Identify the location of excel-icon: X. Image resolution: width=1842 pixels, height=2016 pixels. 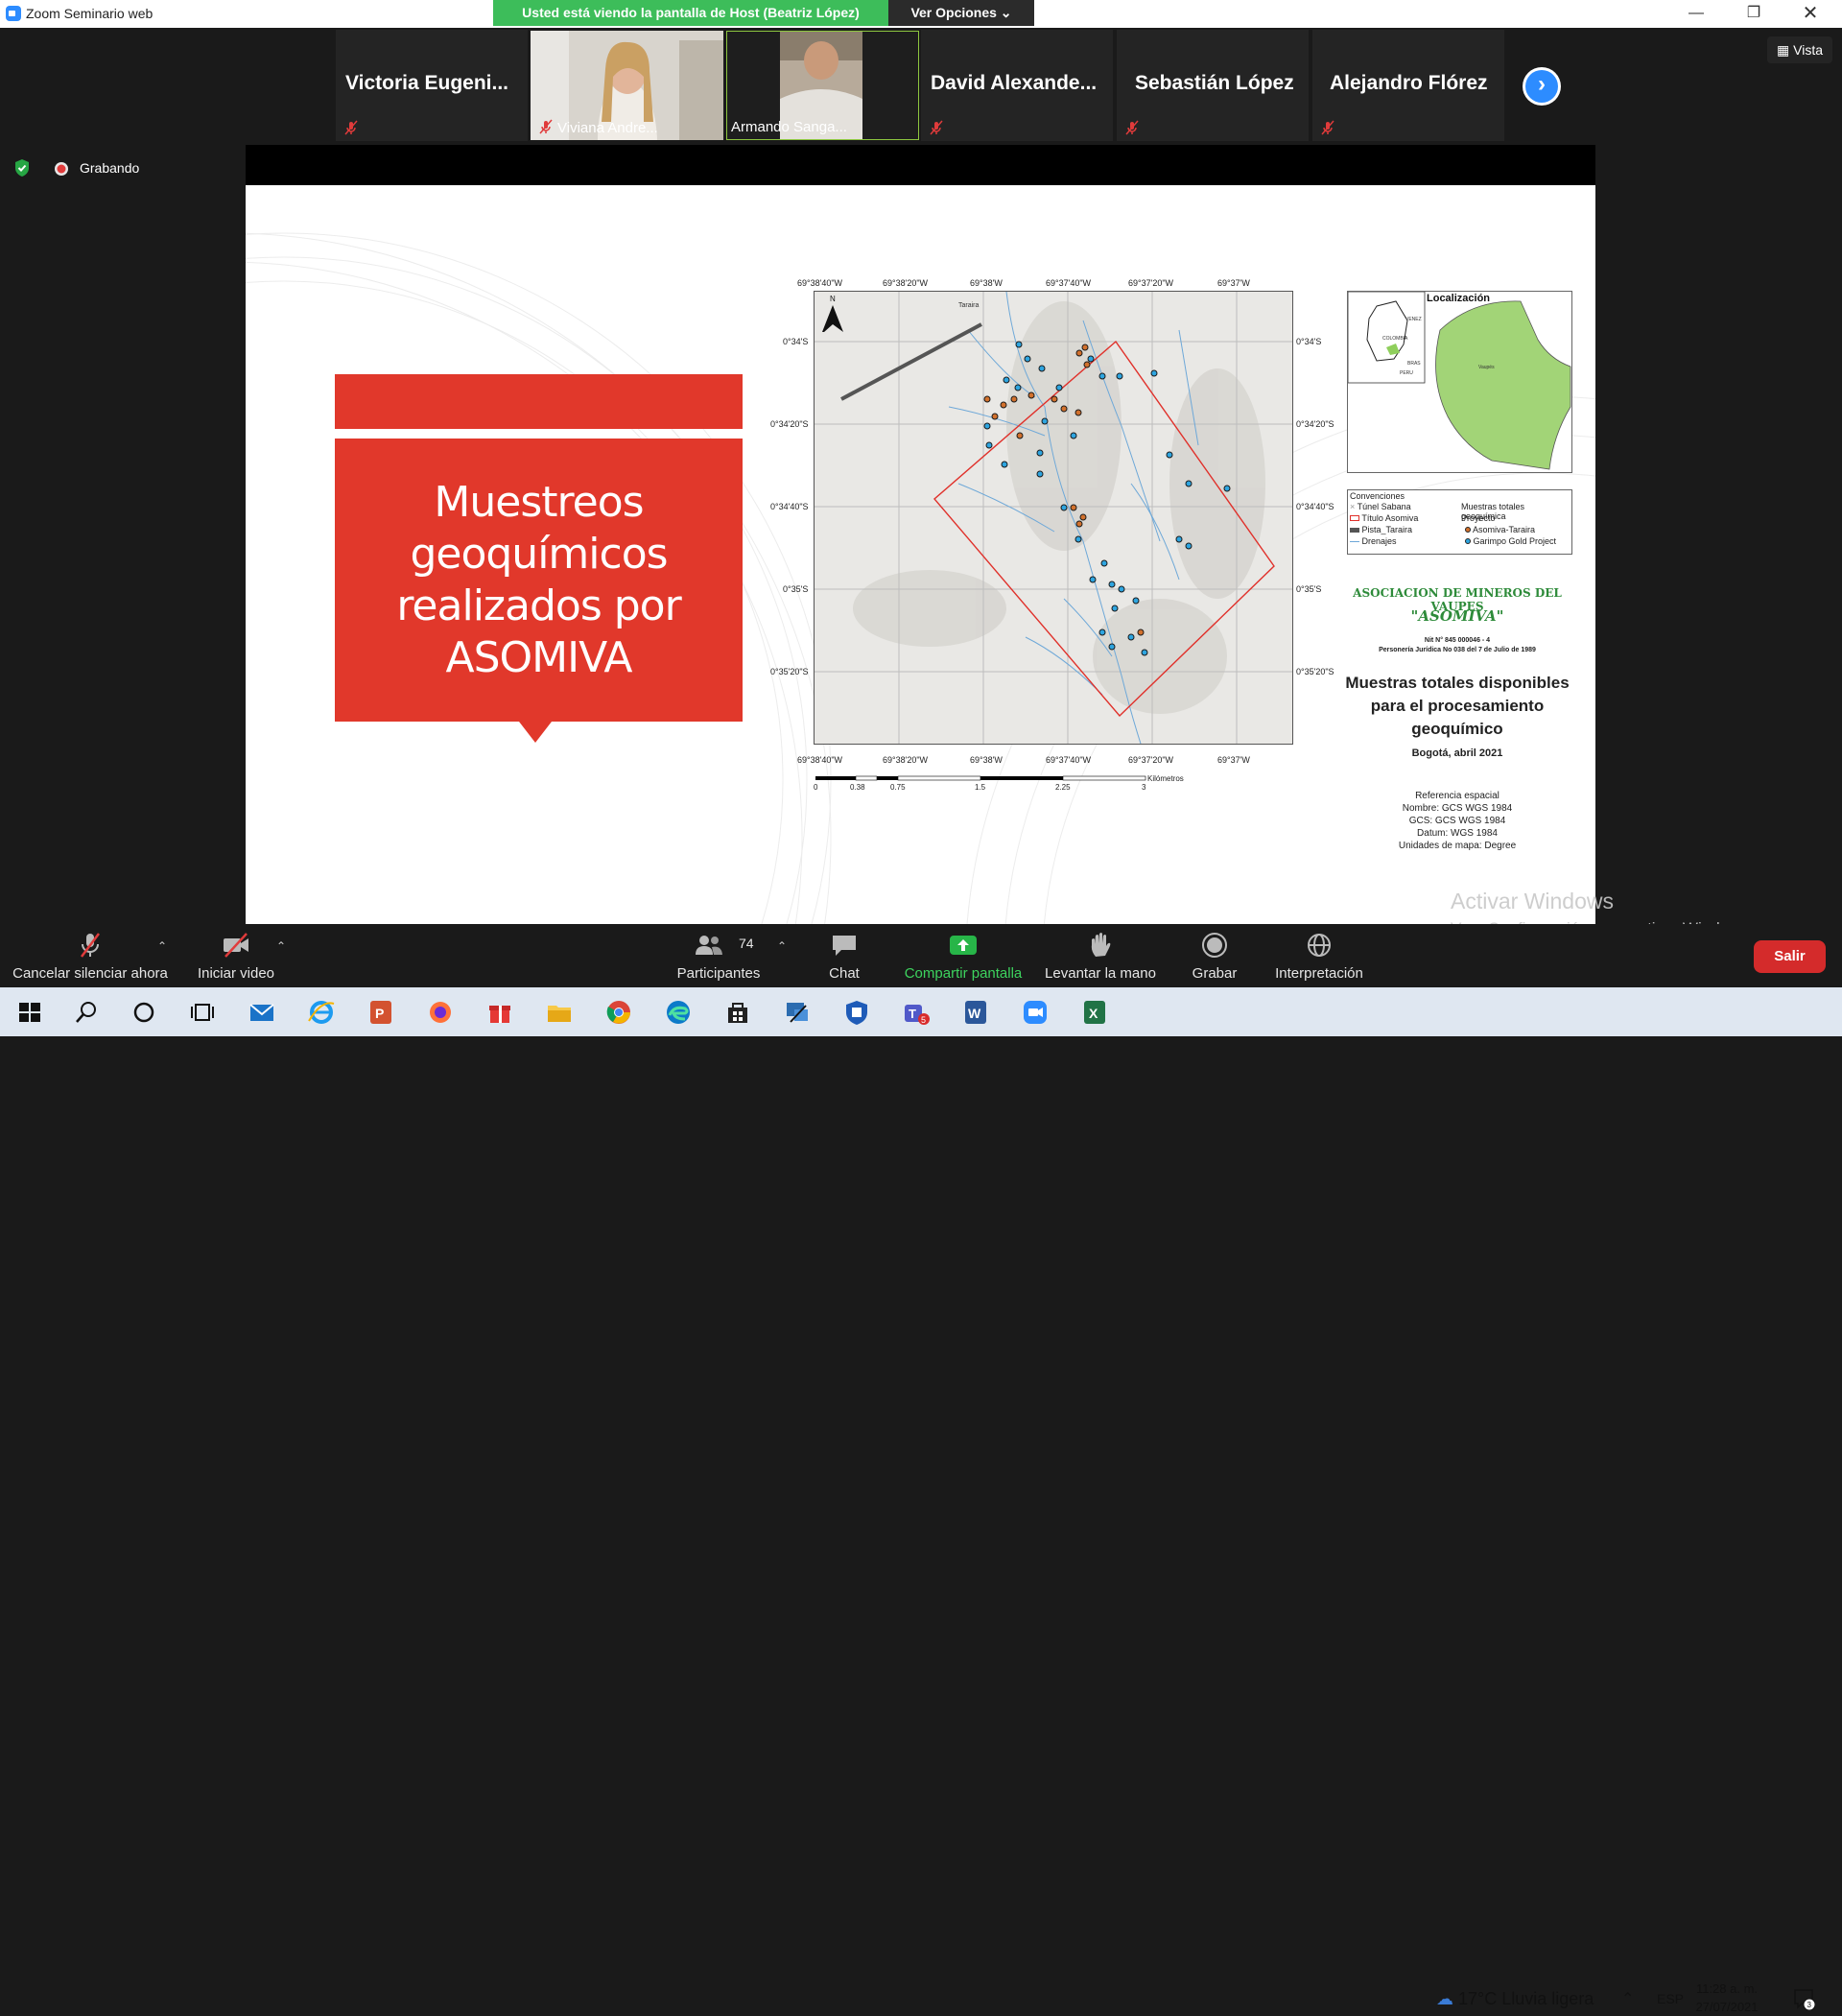
(1094, 1012).